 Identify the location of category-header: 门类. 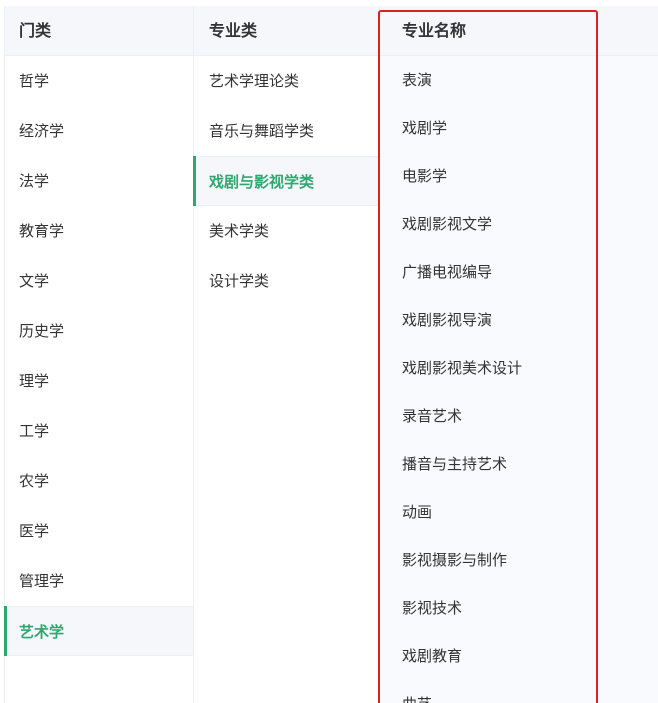
(99, 31).